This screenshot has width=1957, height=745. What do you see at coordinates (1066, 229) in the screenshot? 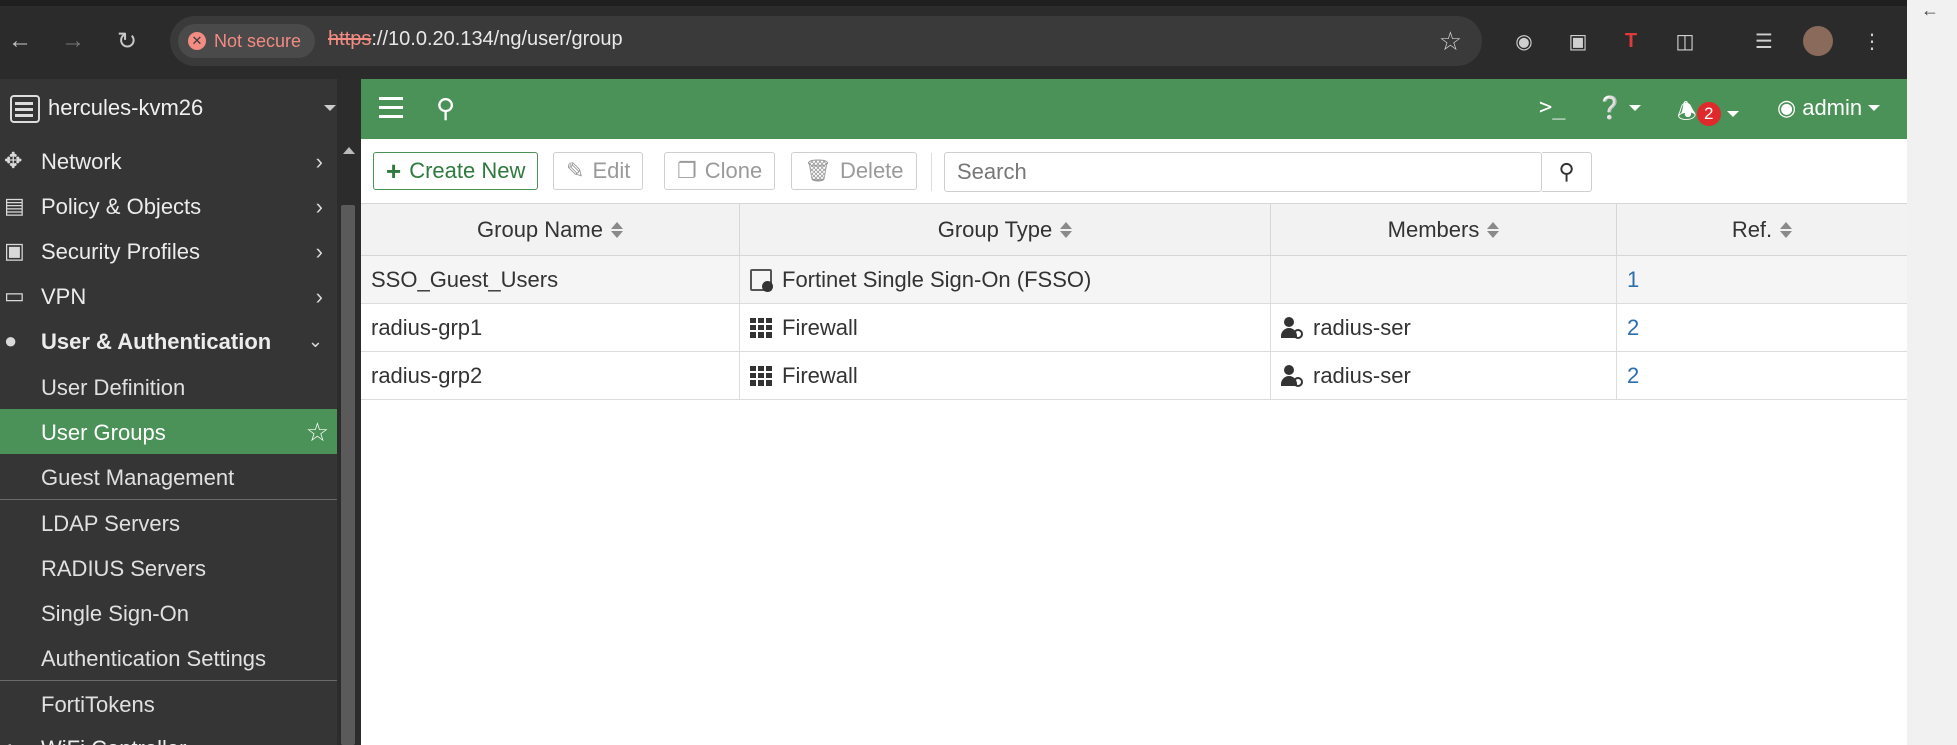
I see `sort-icon` at bounding box center [1066, 229].